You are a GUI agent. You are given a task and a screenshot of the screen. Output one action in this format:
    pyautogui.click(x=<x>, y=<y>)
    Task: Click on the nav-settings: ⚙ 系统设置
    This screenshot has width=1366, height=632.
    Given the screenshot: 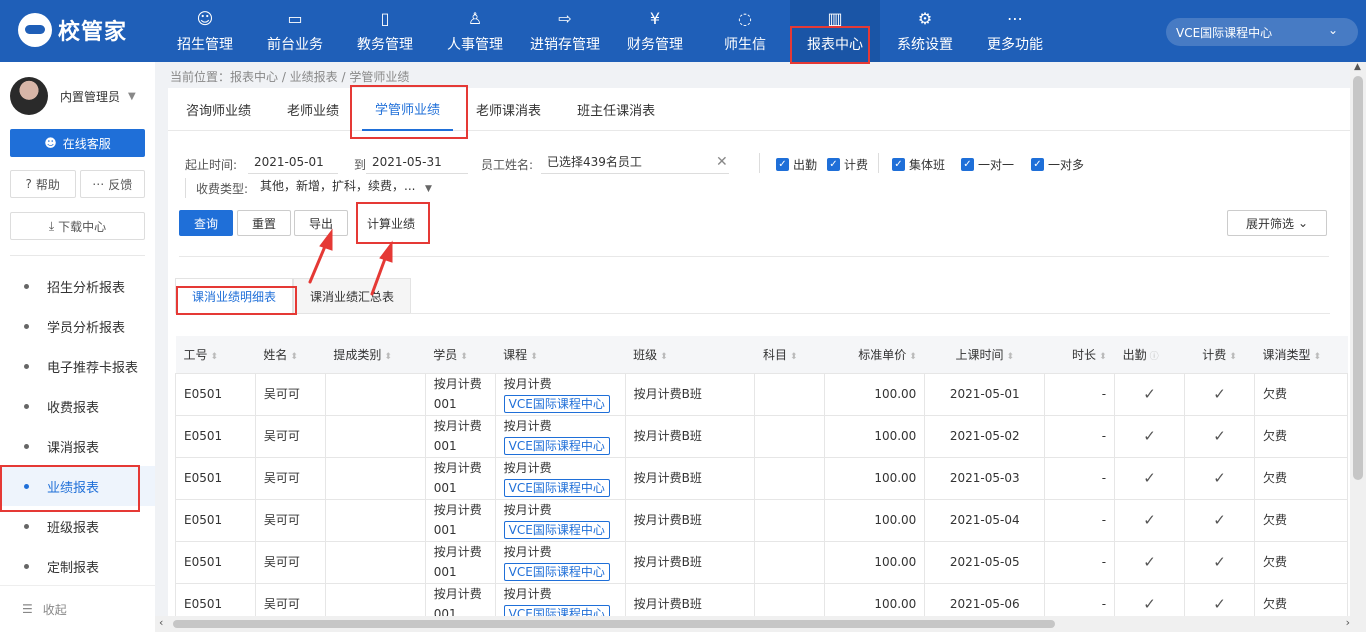 What is the action you would take?
    pyautogui.click(x=925, y=31)
    